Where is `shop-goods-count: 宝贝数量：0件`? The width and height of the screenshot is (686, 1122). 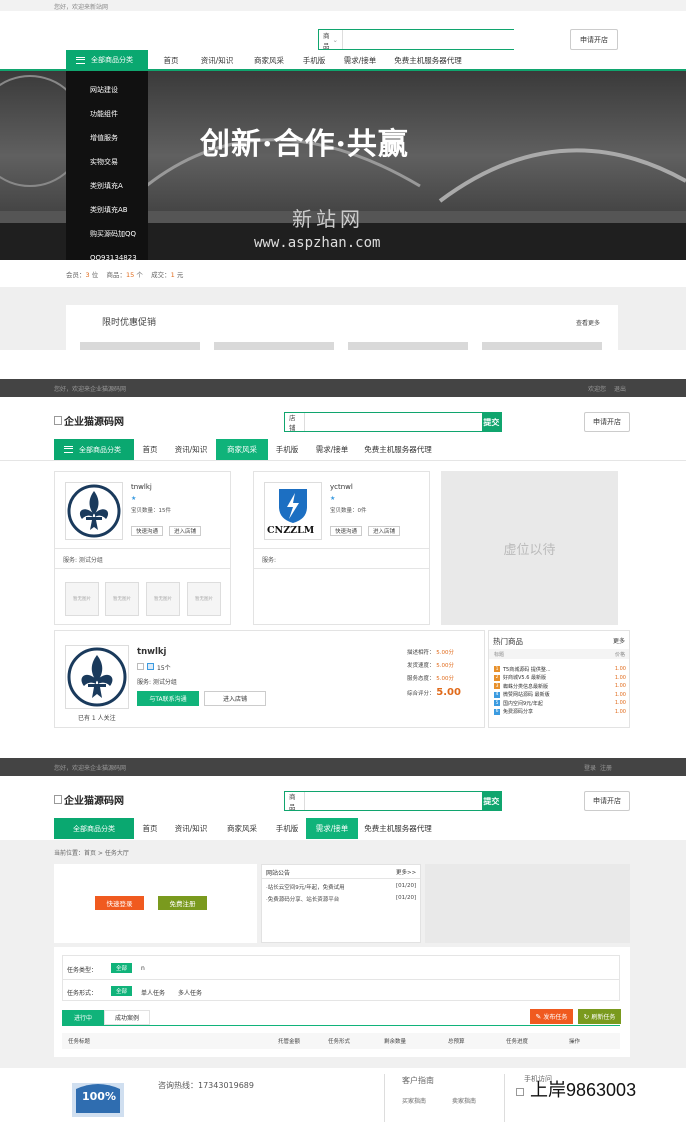 shop-goods-count: 宝贝数量：0件 is located at coordinates (348, 511).